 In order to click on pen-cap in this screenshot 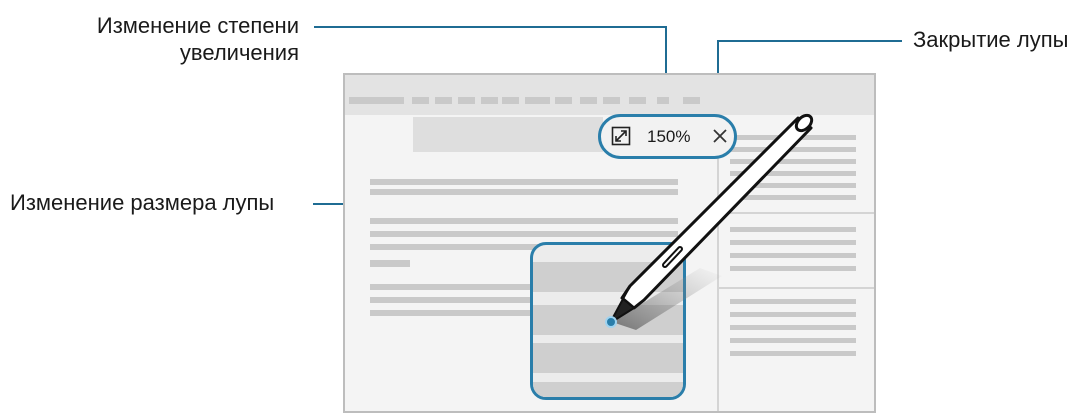, I will do `click(804, 123)`.